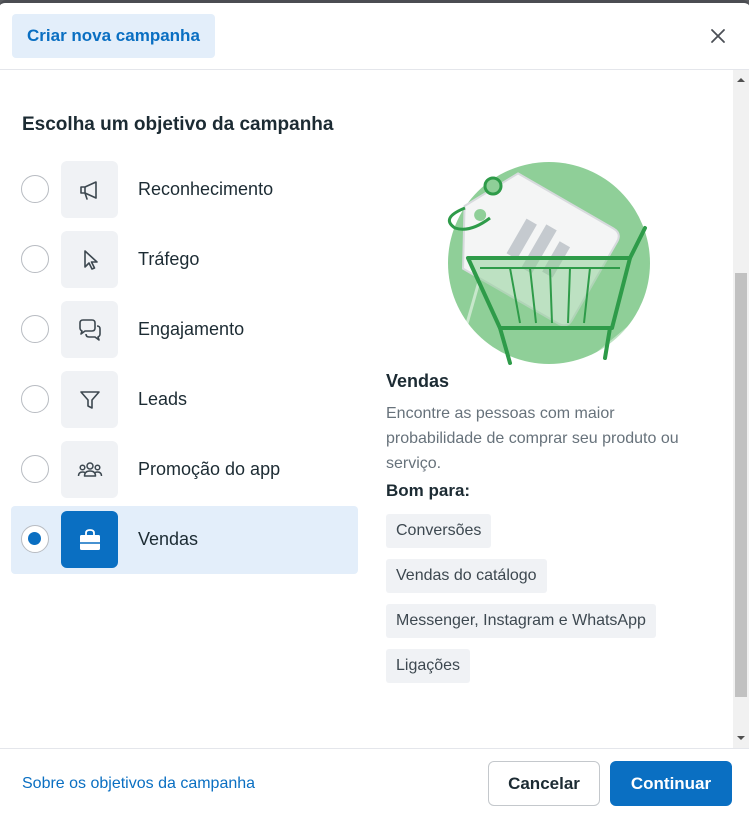  I want to click on cancel-button: Cancelar, so click(544, 783).